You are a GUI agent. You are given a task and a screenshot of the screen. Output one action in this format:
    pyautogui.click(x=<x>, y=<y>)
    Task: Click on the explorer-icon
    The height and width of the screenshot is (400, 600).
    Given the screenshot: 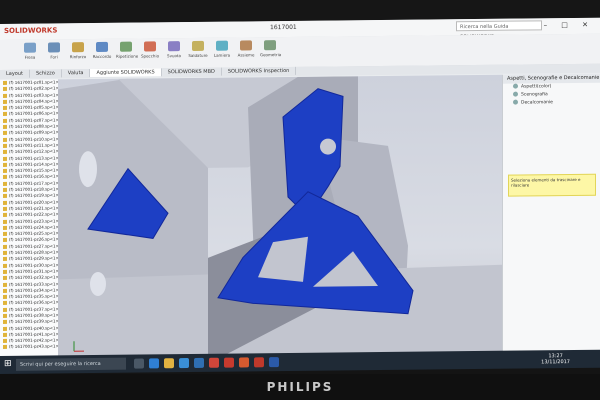 What is the action you would take?
    pyautogui.click(x=169, y=363)
    